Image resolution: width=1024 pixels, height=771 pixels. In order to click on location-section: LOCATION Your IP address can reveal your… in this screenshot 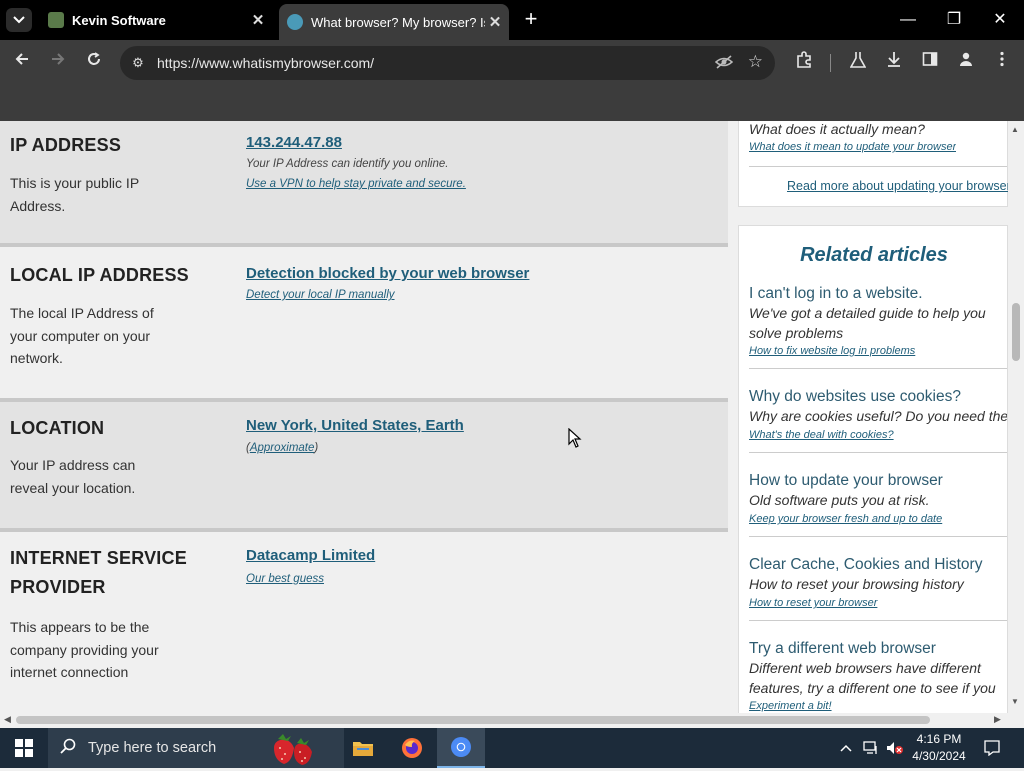, I will do `click(364, 465)`.